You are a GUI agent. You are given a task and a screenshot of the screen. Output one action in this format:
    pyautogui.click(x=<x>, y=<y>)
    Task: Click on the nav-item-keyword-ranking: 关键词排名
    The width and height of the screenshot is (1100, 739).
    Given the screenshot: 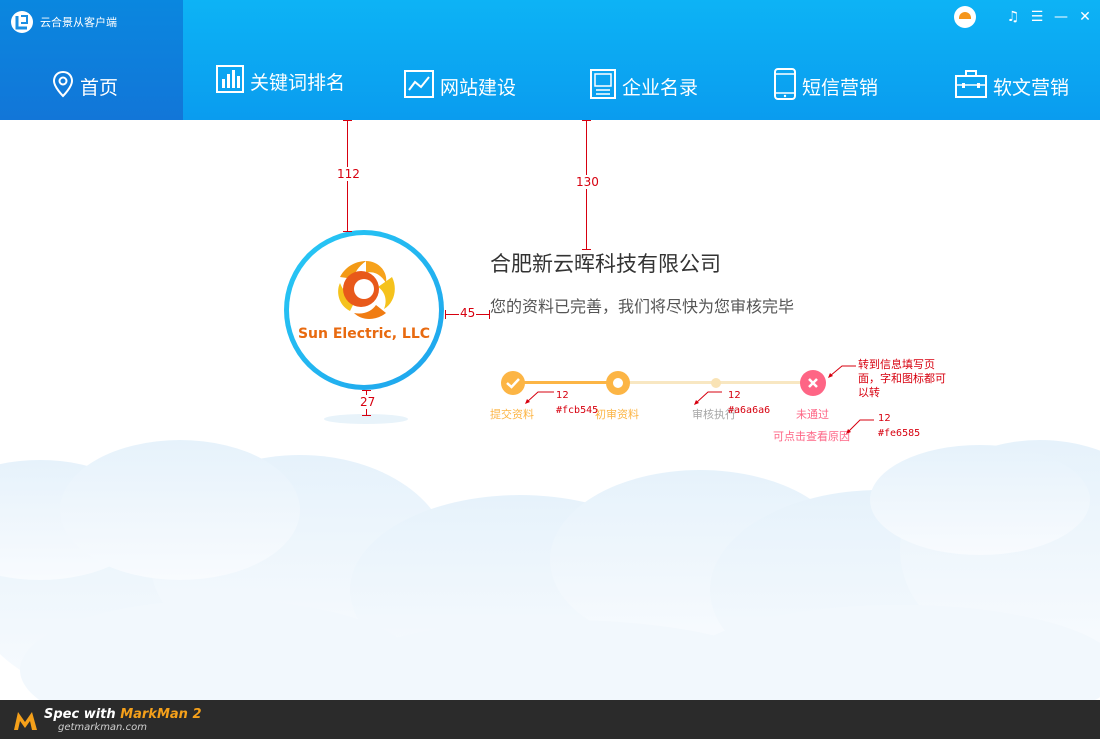 What is the action you would take?
    pyautogui.click(x=280, y=81)
    